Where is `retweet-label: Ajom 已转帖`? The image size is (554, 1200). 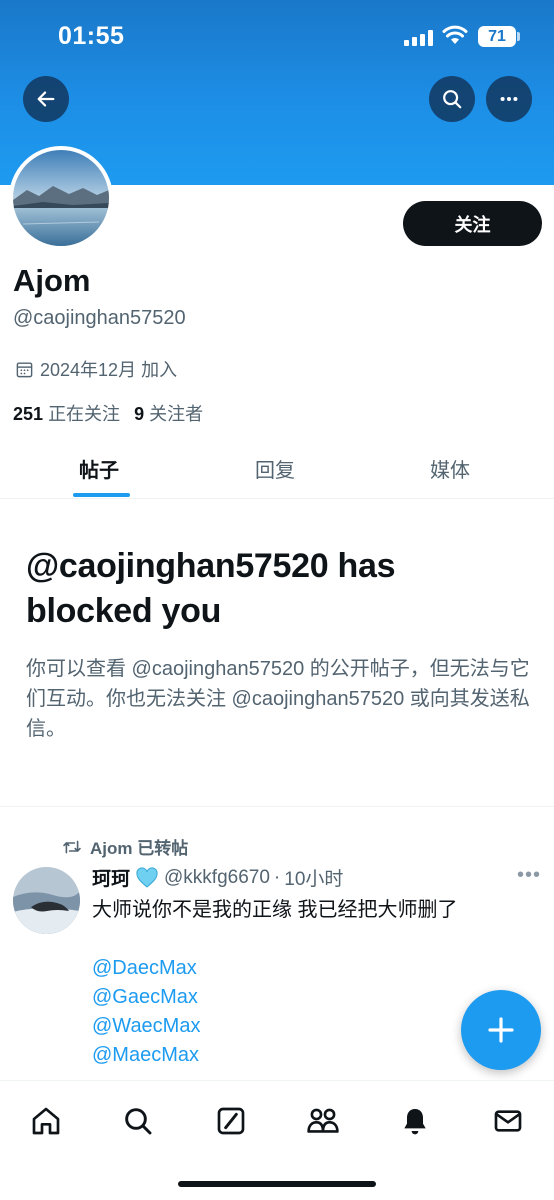 retweet-label: Ajom 已转帖 is located at coordinates (139, 848).